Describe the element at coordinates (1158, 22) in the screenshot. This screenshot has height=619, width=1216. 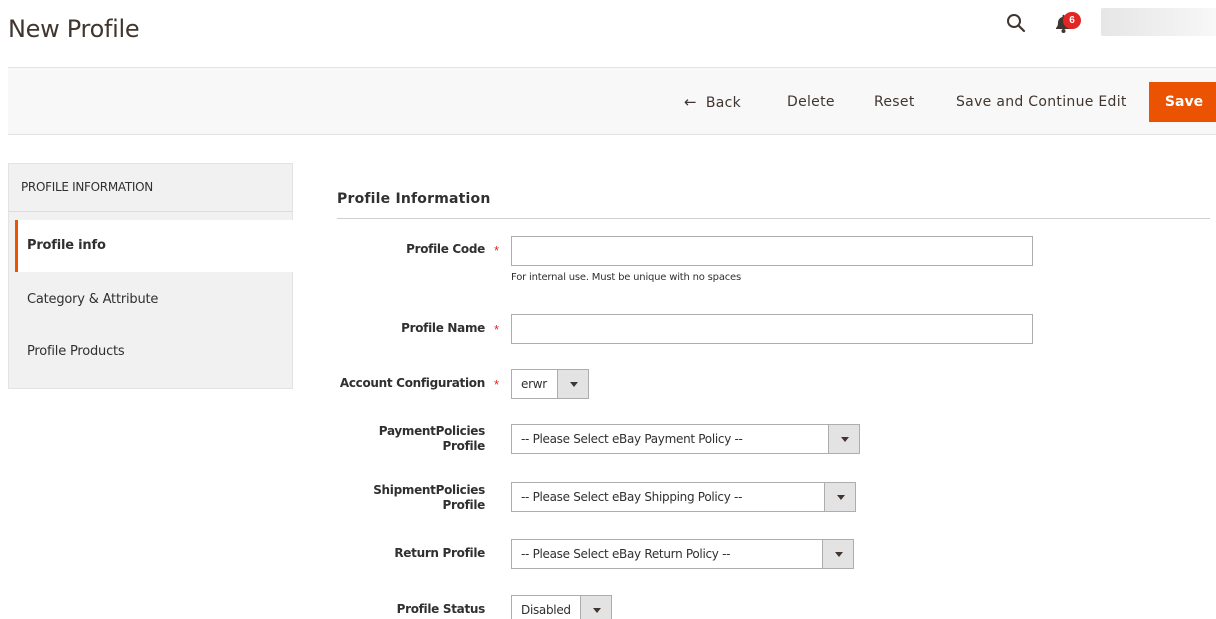
I see `user-account-menu` at that location.